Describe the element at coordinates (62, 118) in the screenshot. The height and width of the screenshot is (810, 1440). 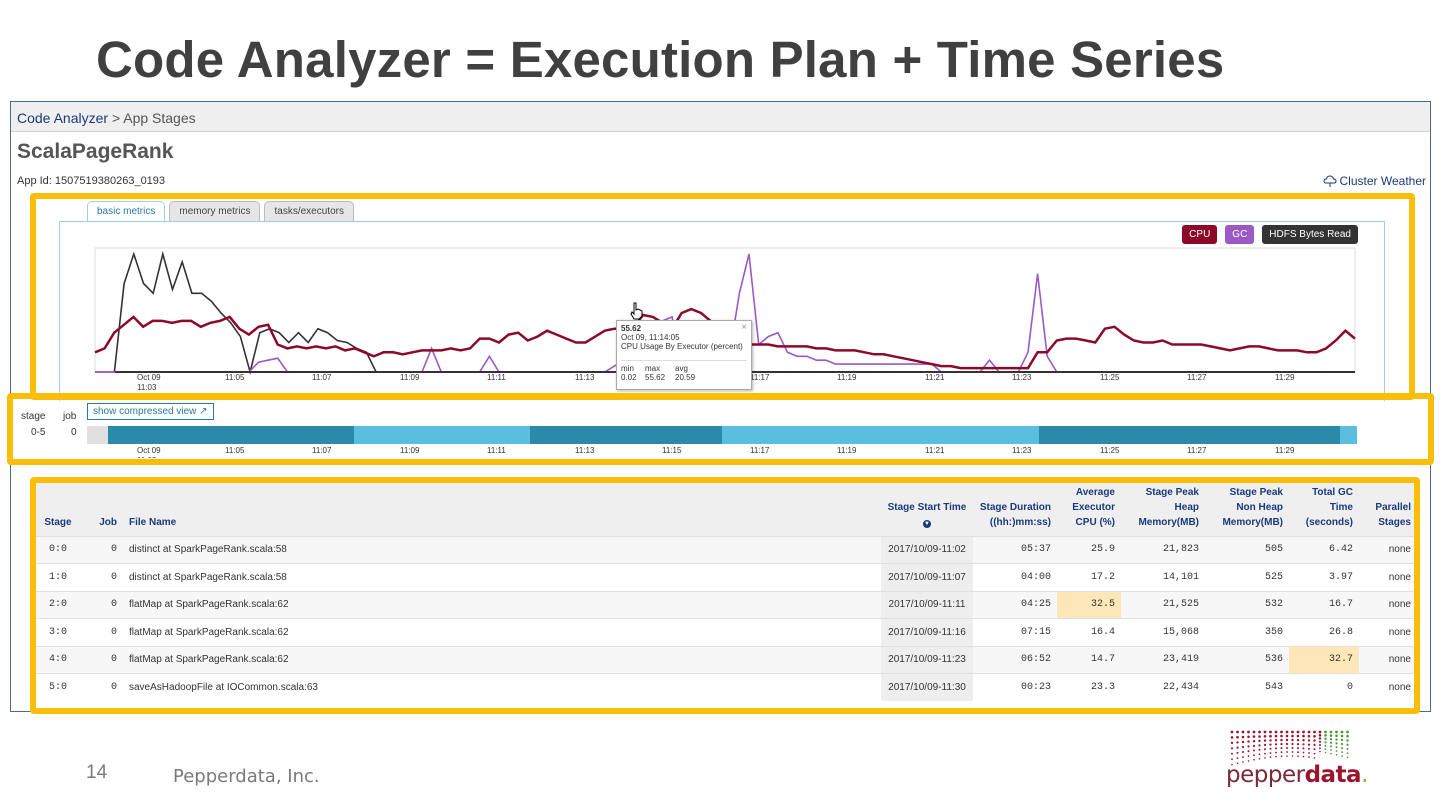
I see `breadcrumb-link-code-analyzer: Code Analyzer` at that location.